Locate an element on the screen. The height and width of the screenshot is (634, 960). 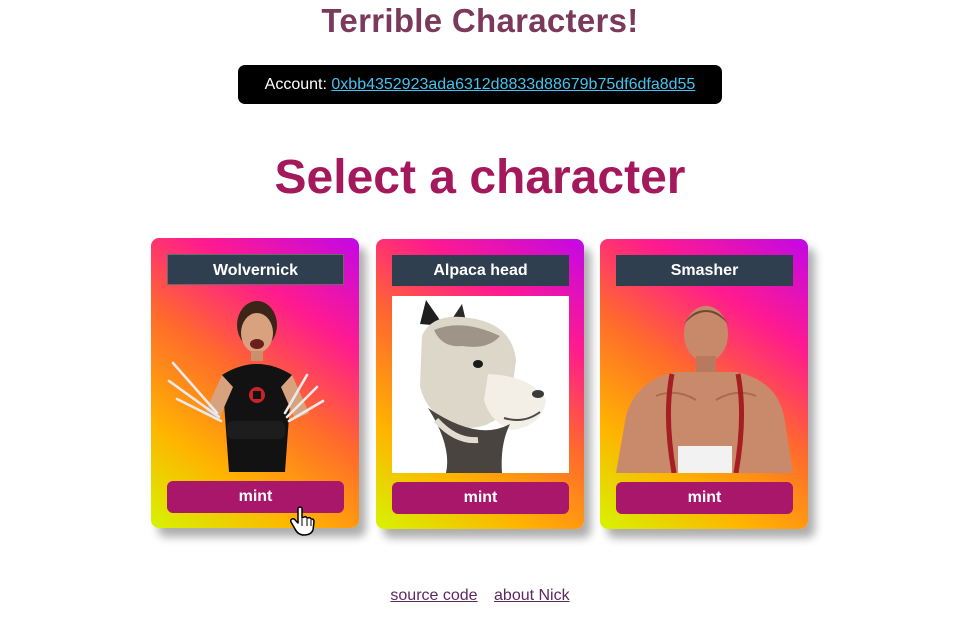
character-name: Wolvernick is located at coordinates (255, 269).